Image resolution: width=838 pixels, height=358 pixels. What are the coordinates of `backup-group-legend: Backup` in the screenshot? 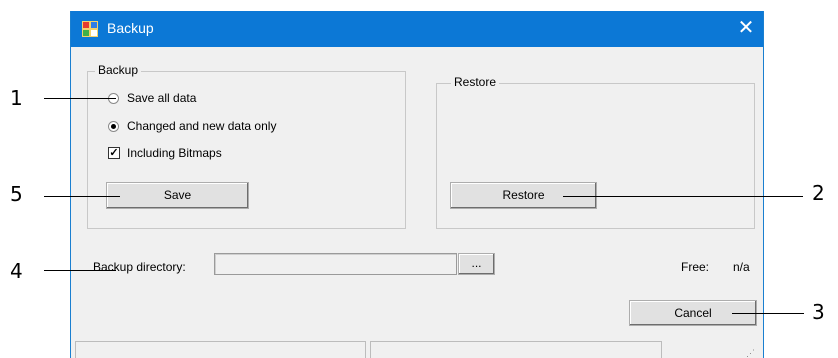 It's located at (118, 70).